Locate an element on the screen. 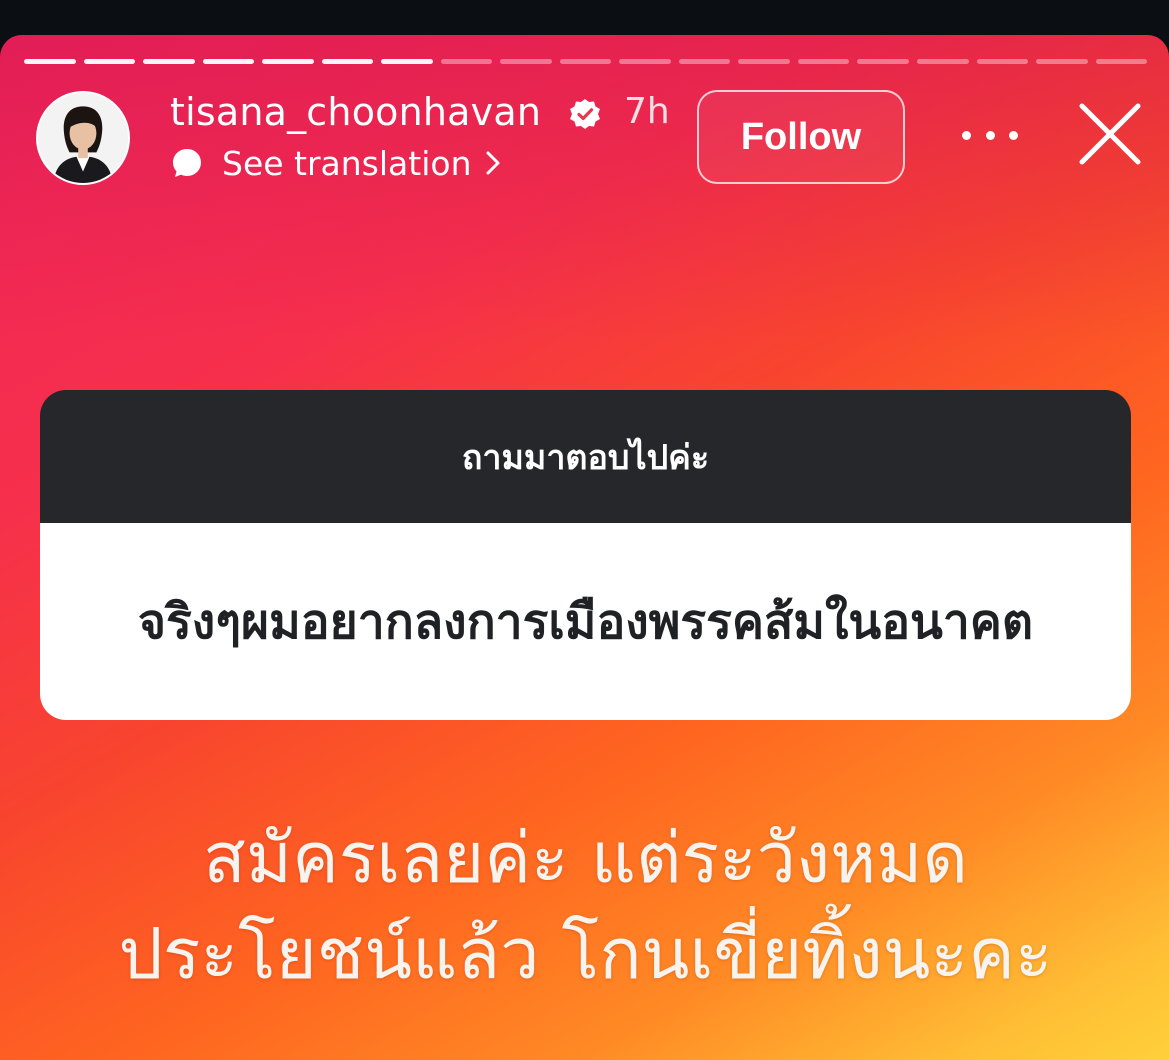  speech-bubble-icon is located at coordinates (187, 163).